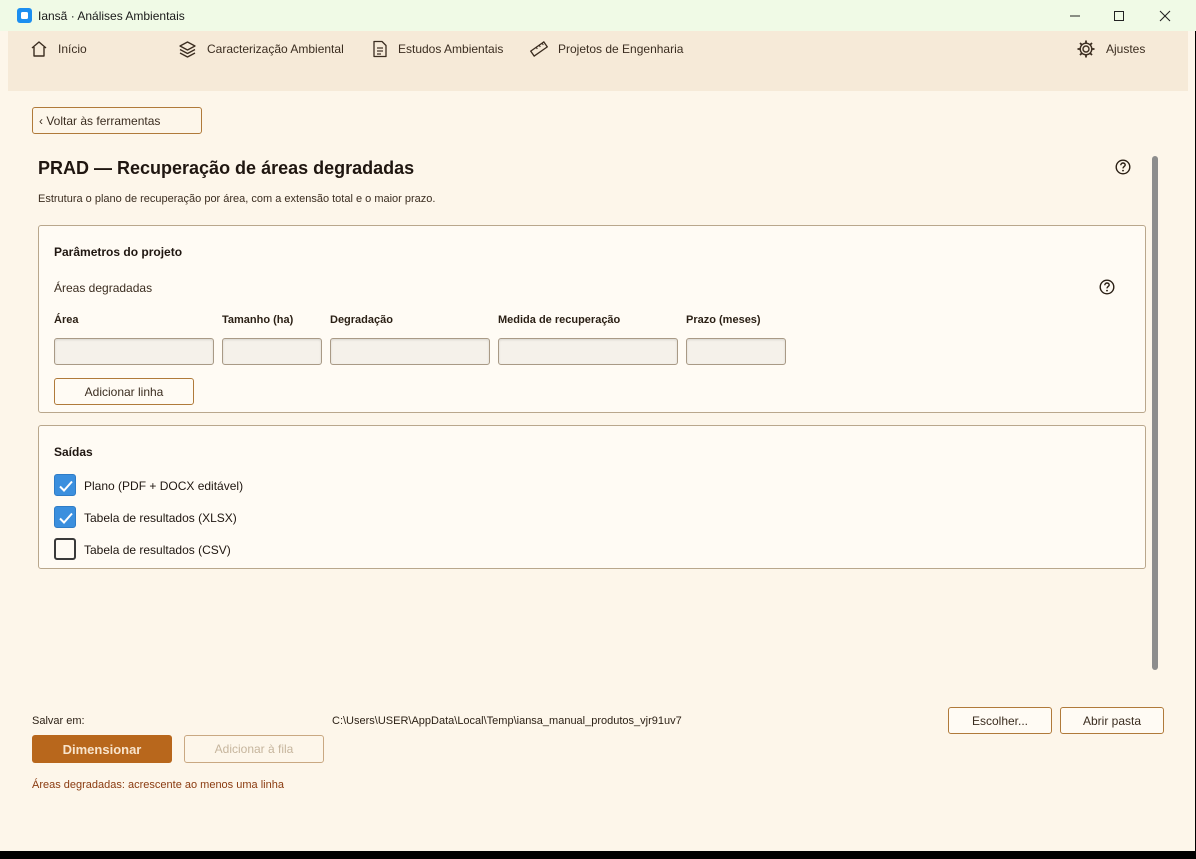 Image resolution: width=1196 pixels, height=859 pixels. Describe the element at coordinates (451, 49) in the screenshot. I see `nav-item-label: Estudos Ambientais` at that location.